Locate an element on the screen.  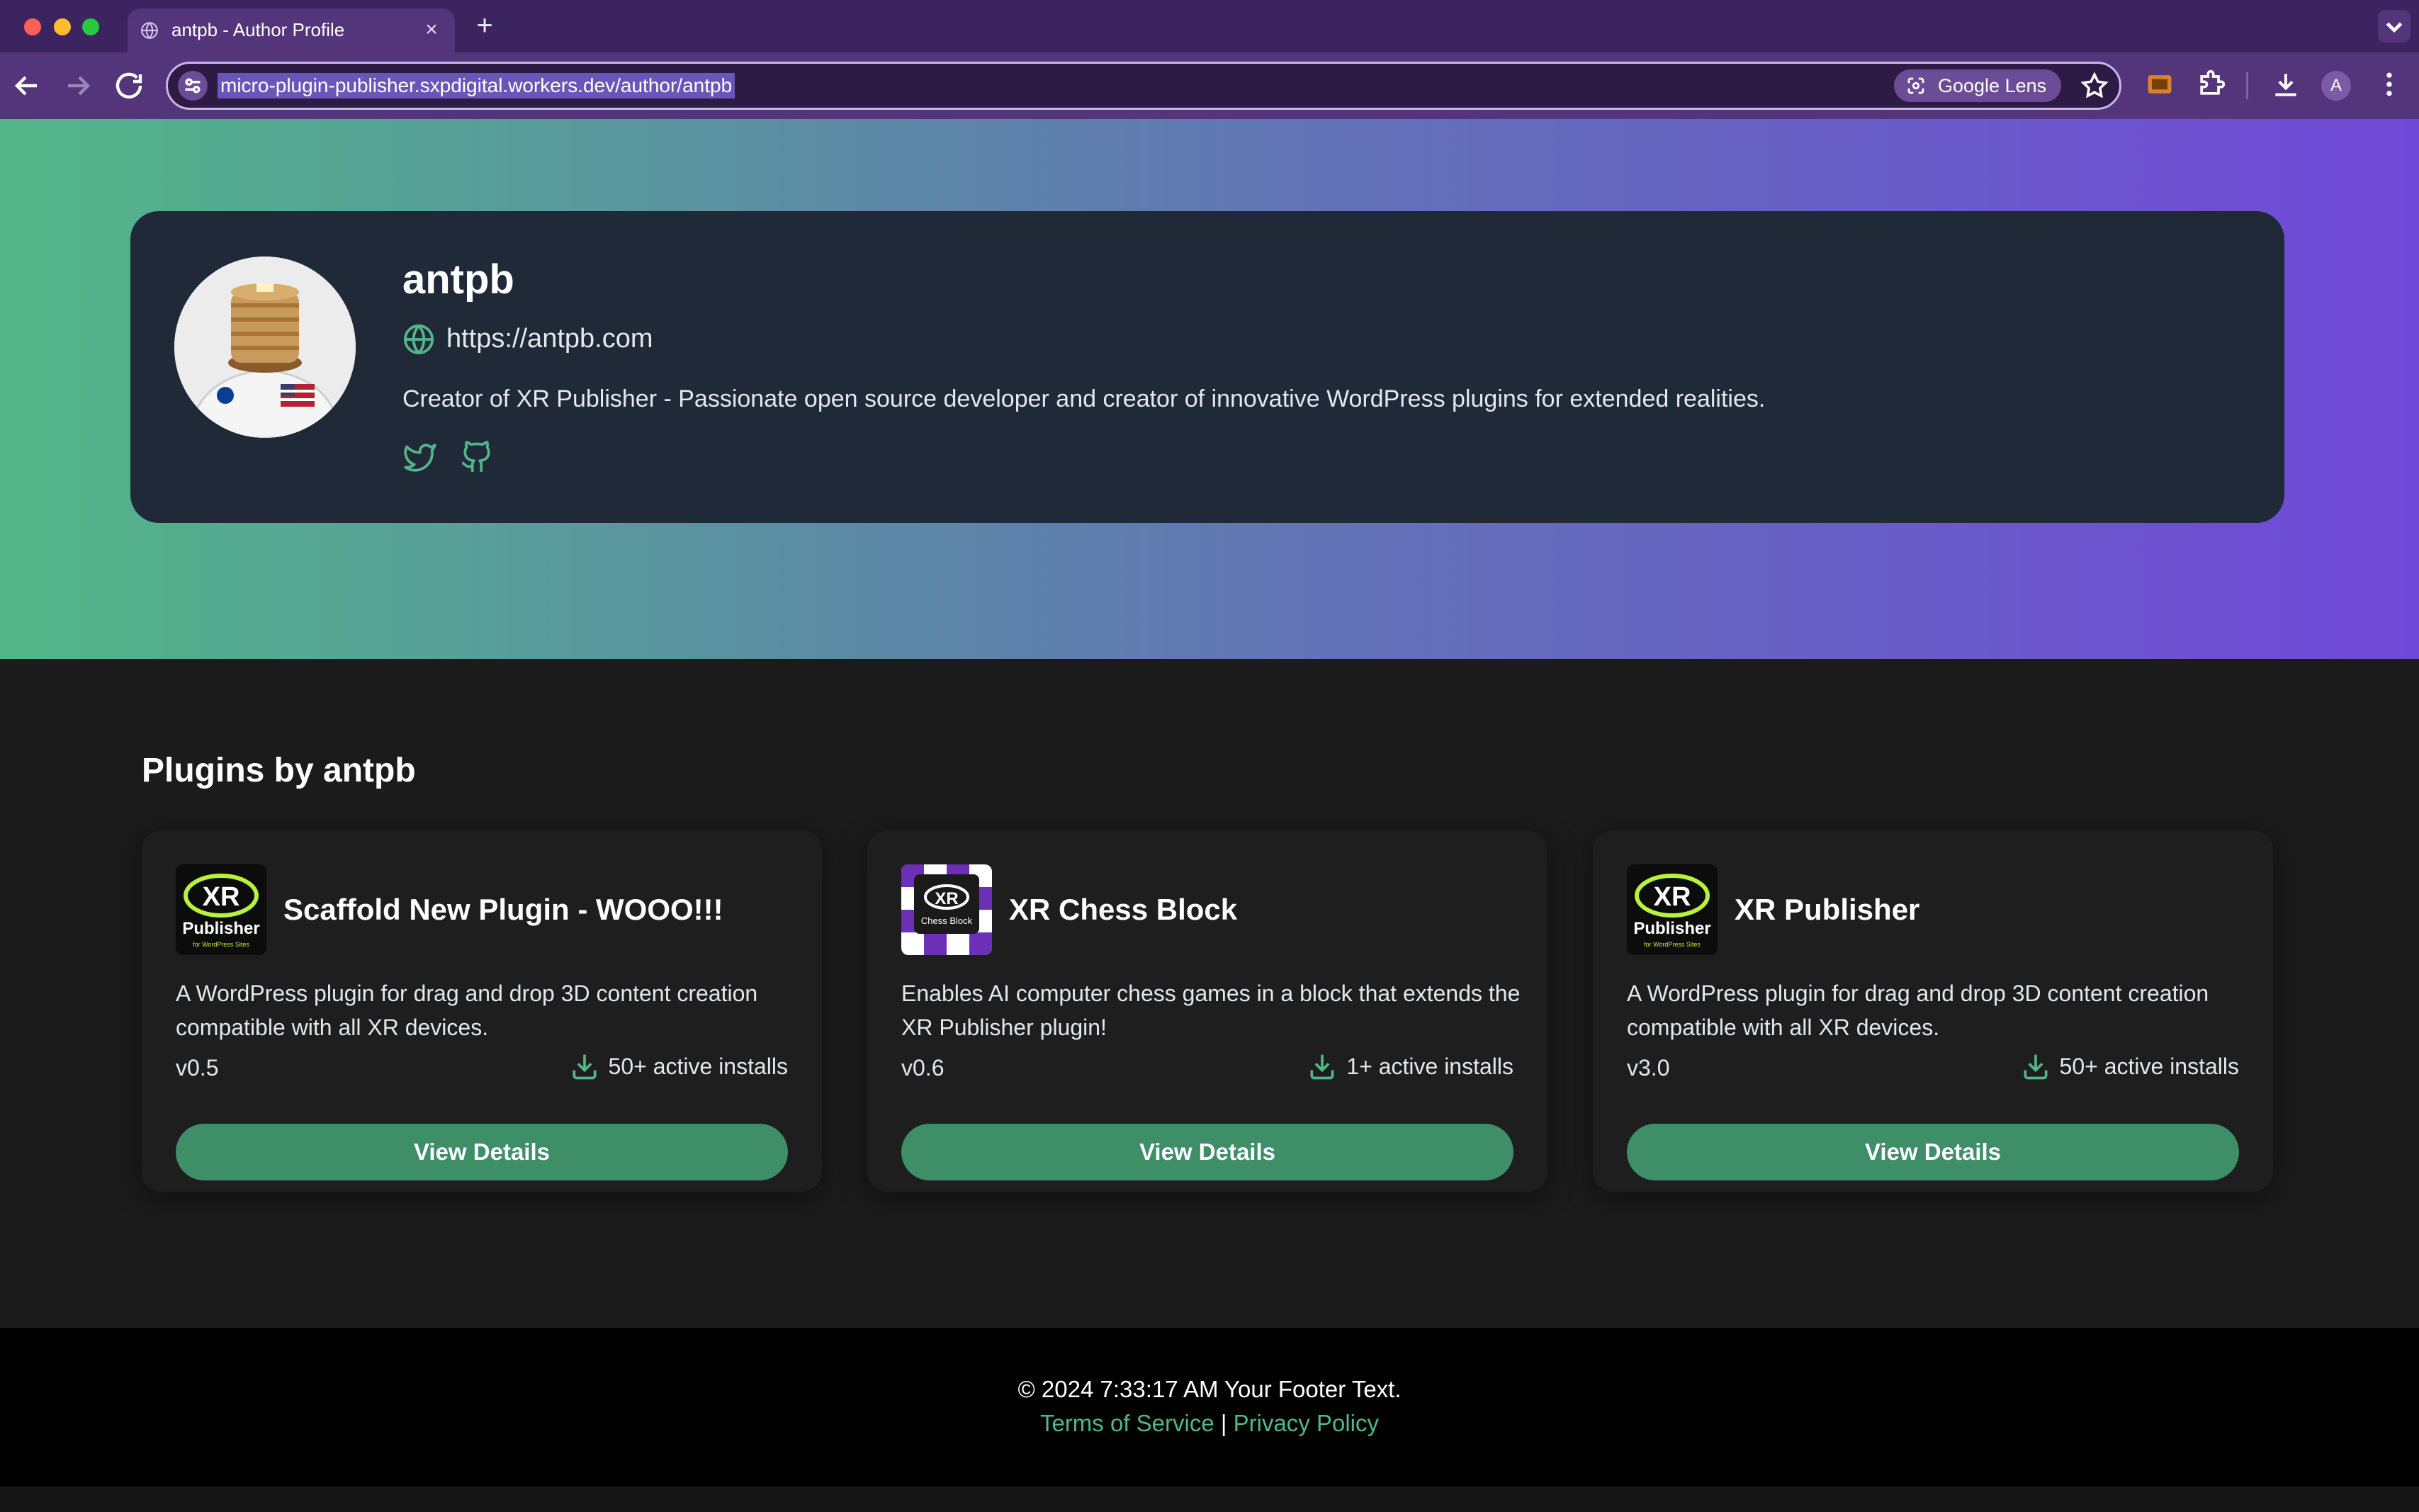
browser-tab-active: antpb - Author Profile × is located at coordinates (291, 30).